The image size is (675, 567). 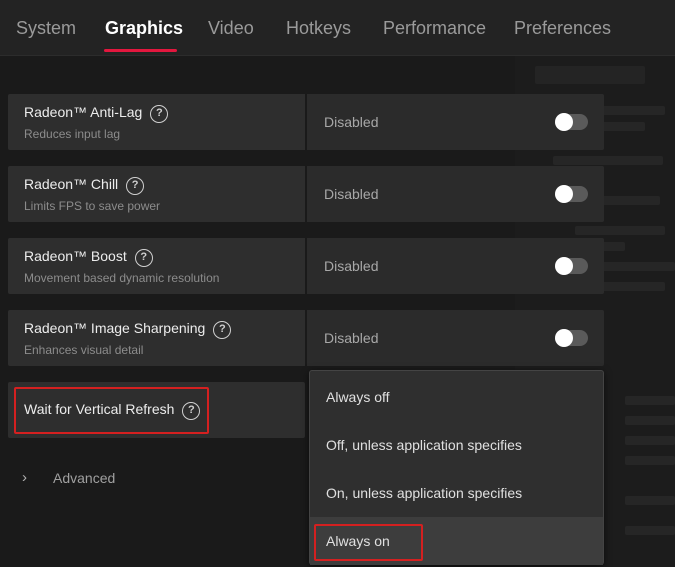 What do you see at coordinates (83, 112) in the screenshot?
I see `setting-title: Radeon™ Anti-Lag` at bounding box center [83, 112].